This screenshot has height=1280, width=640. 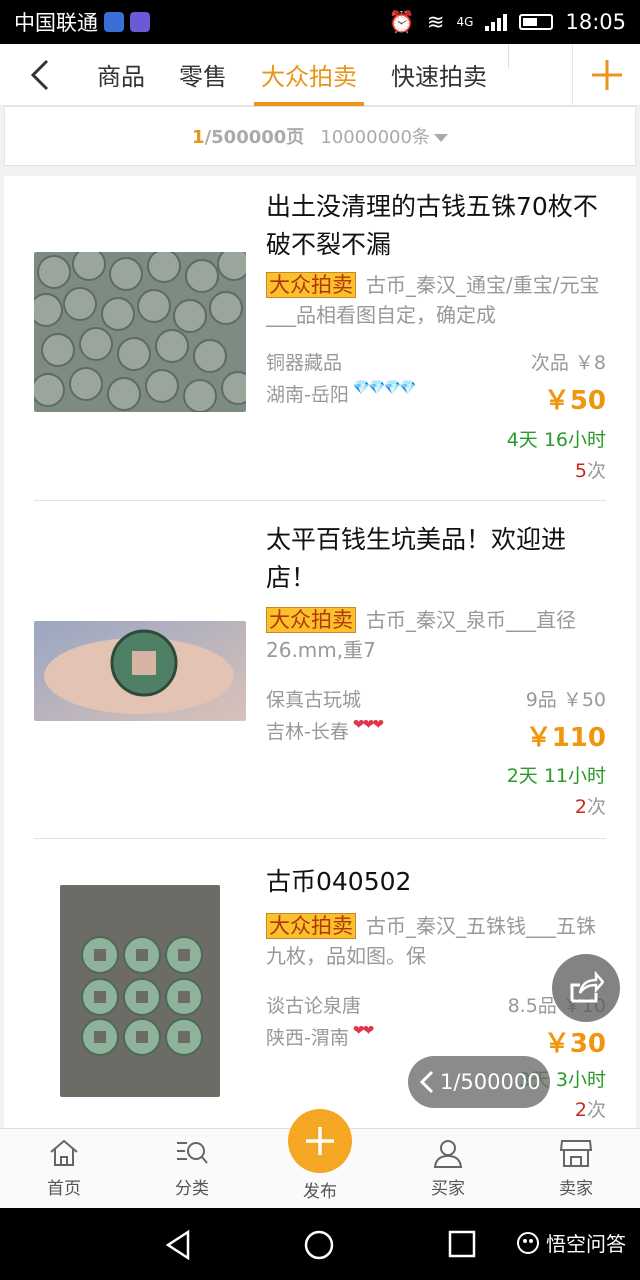 What do you see at coordinates (192, 1189) in the screenshot?
I see `tab-category-label: 分类` at bounding box center [192, 1189].